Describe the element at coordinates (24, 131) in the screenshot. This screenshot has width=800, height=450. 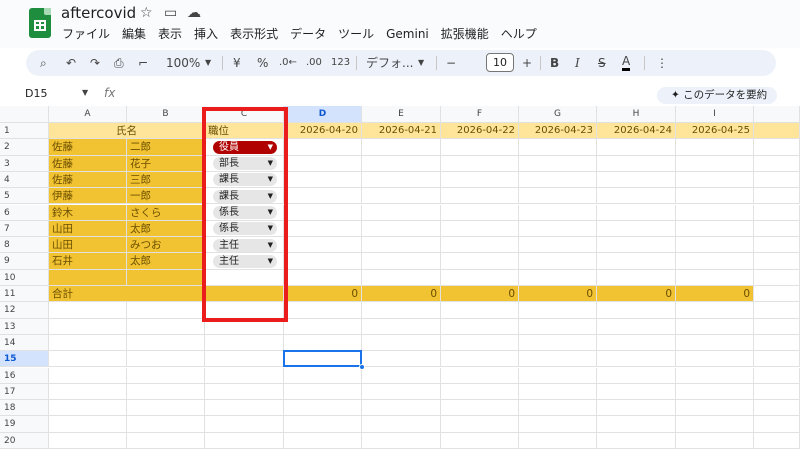
I see `row-header: 1` at that location.